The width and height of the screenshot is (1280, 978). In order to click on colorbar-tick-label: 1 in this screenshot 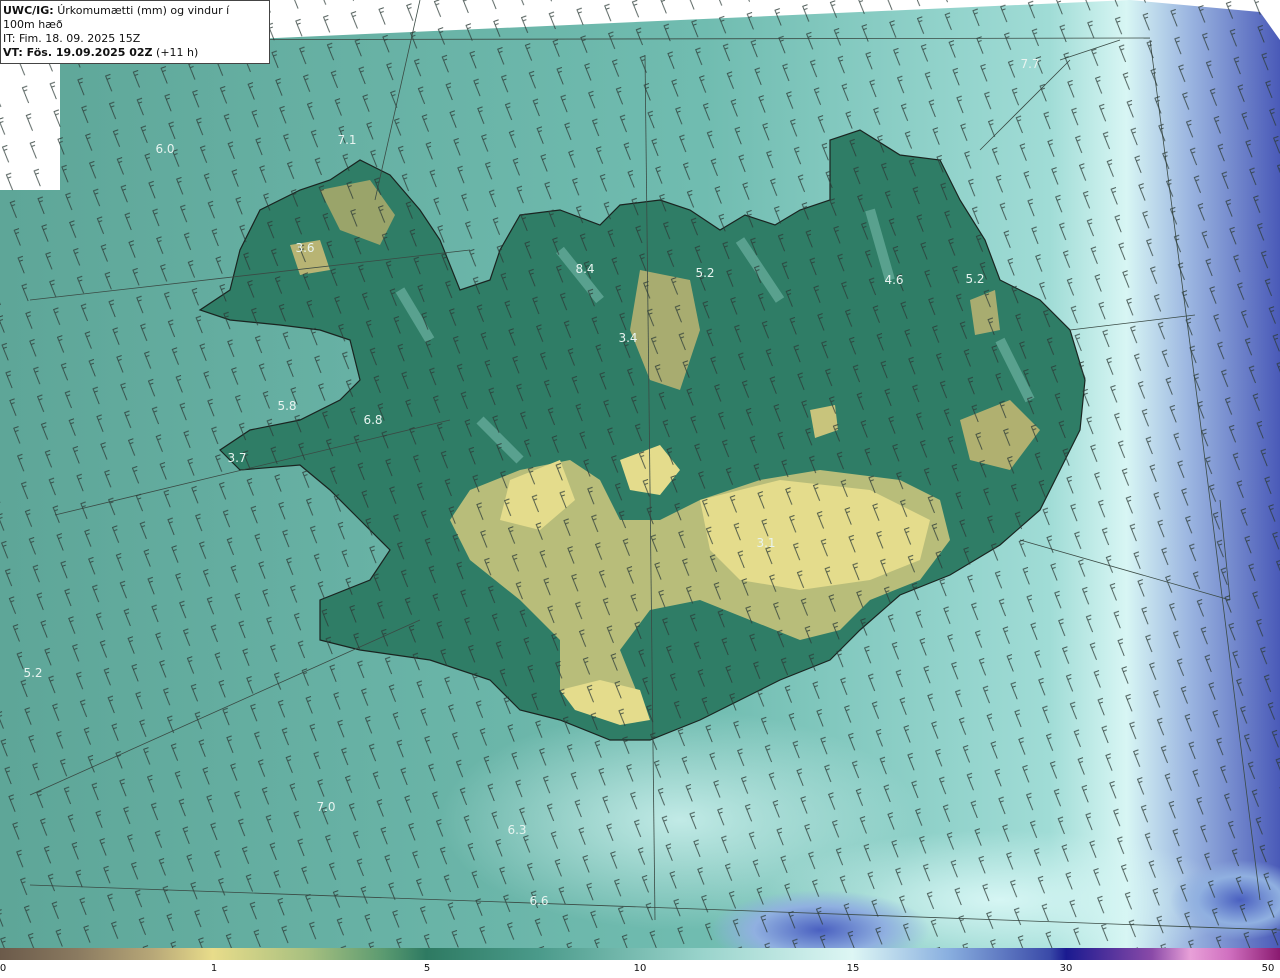, I will do `click(214, 968)`.